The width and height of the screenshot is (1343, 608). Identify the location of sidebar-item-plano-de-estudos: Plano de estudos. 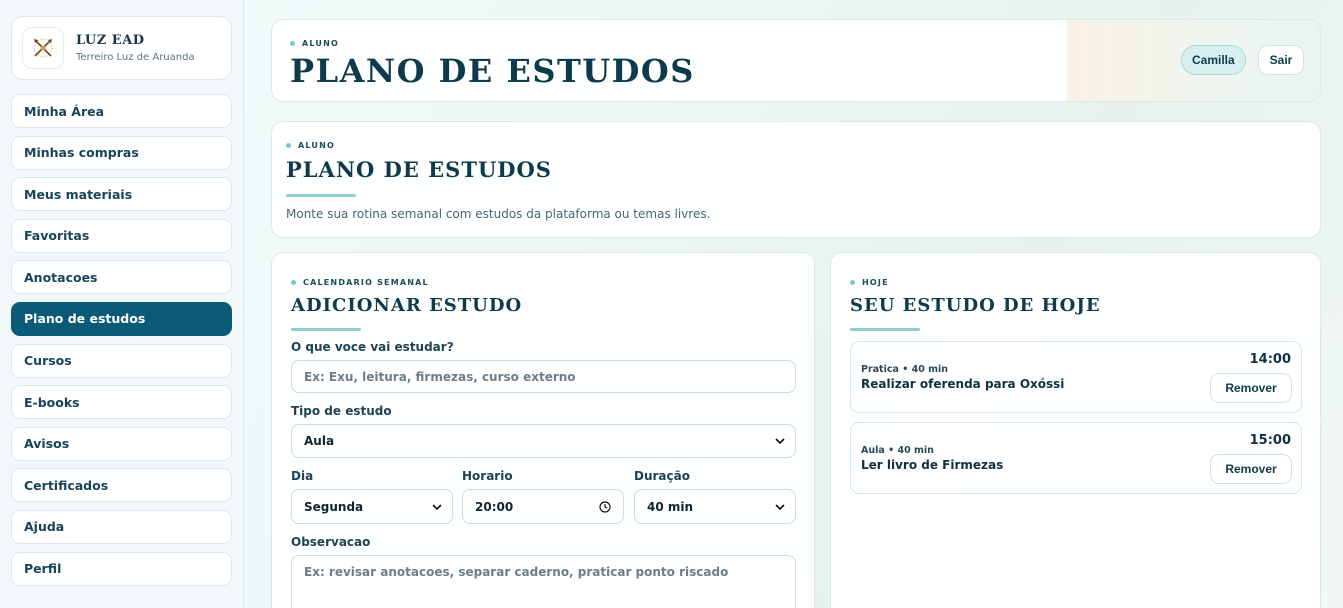
(121, 318).